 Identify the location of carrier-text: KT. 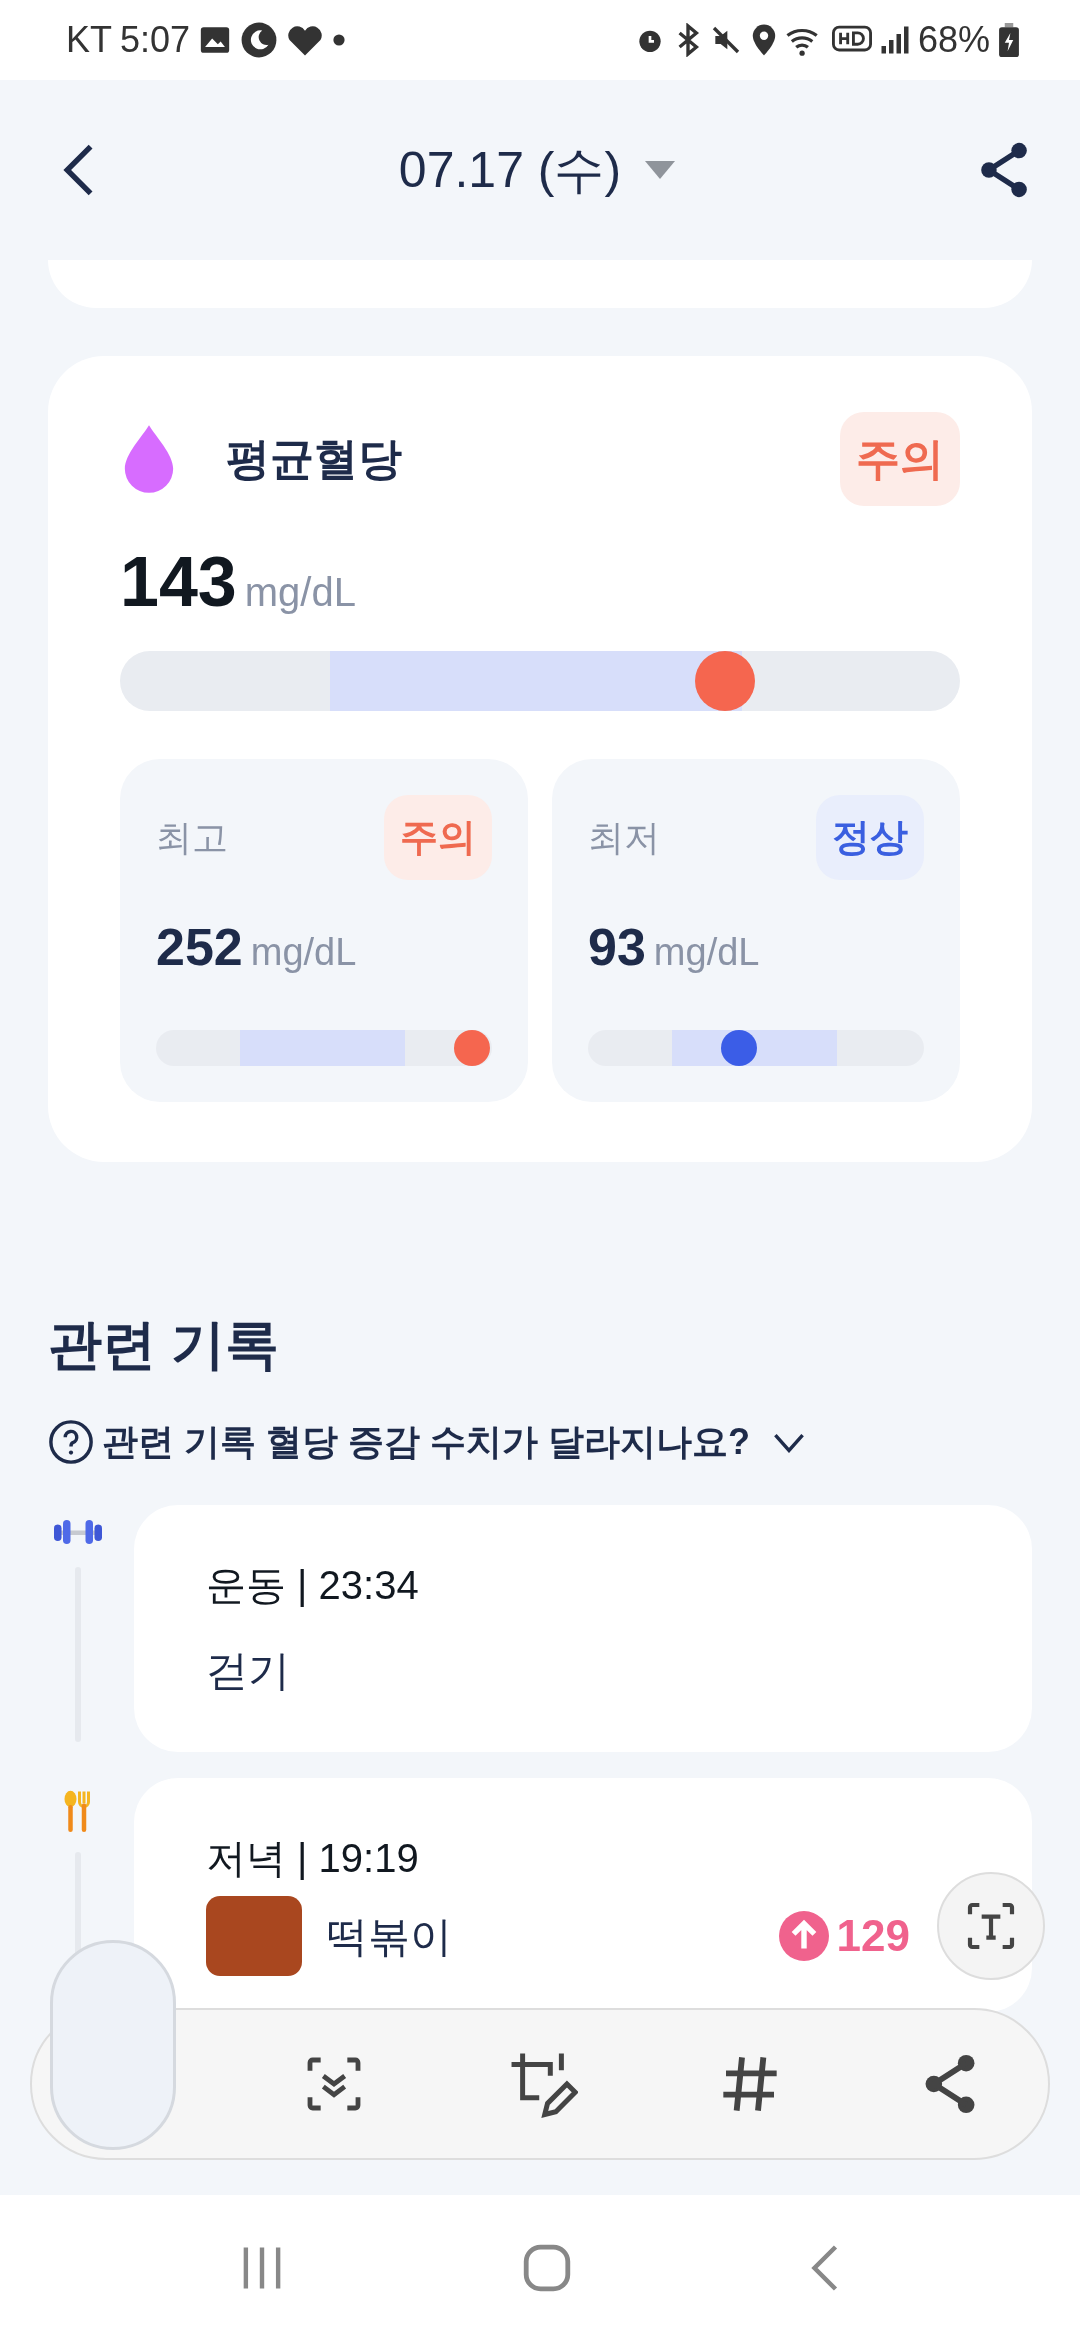
(89, 40).